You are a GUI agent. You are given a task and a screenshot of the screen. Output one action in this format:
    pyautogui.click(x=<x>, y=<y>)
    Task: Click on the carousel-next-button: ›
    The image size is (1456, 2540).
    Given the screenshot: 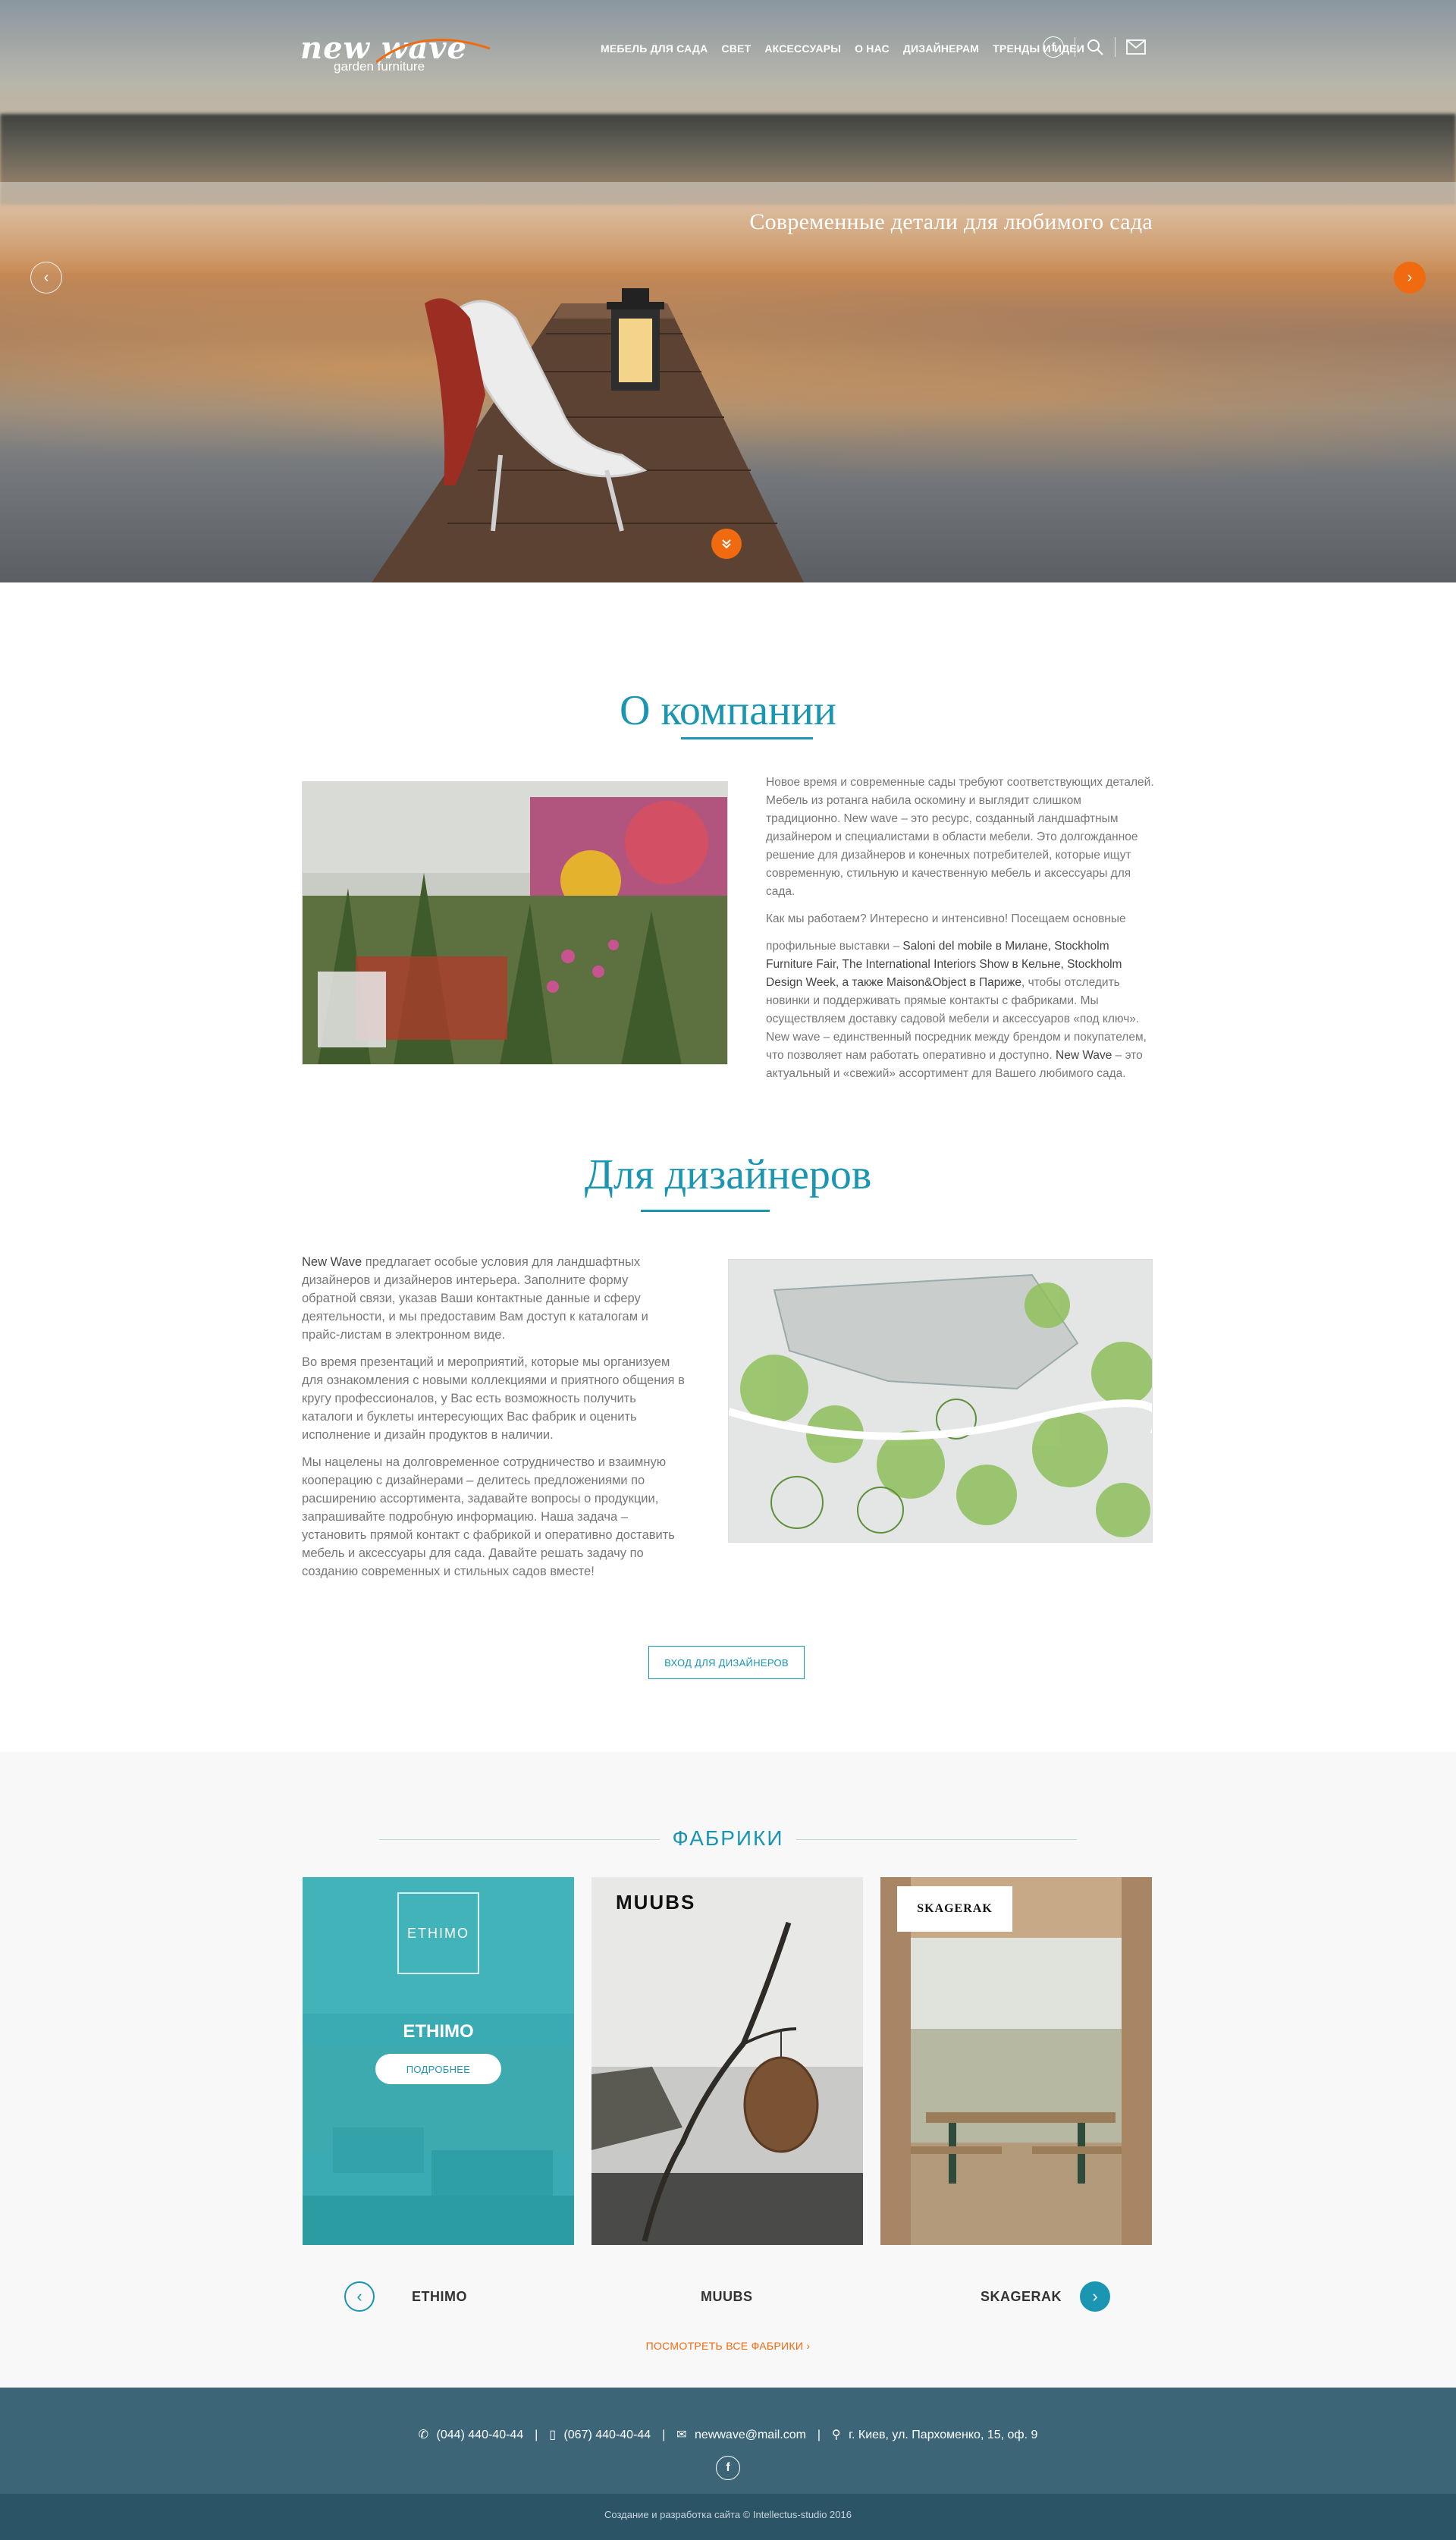 What is the action you would take?
    pyautogui.click(x=1095, y=2296)
    